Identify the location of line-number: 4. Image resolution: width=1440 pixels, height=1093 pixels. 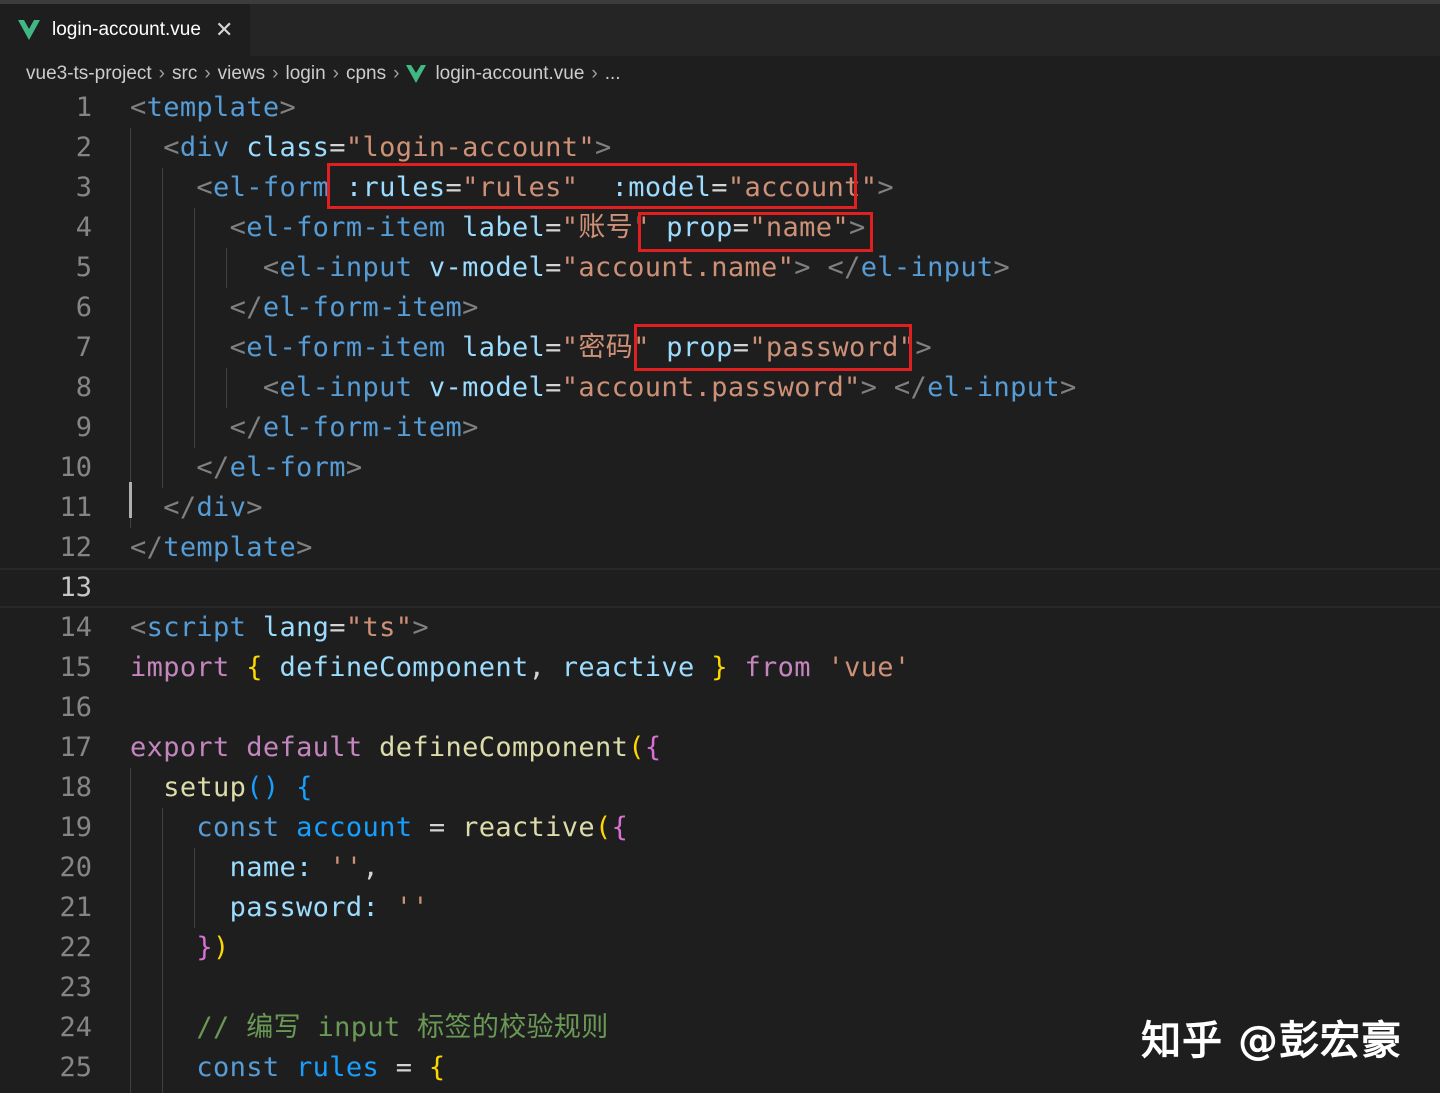
(83, 227).